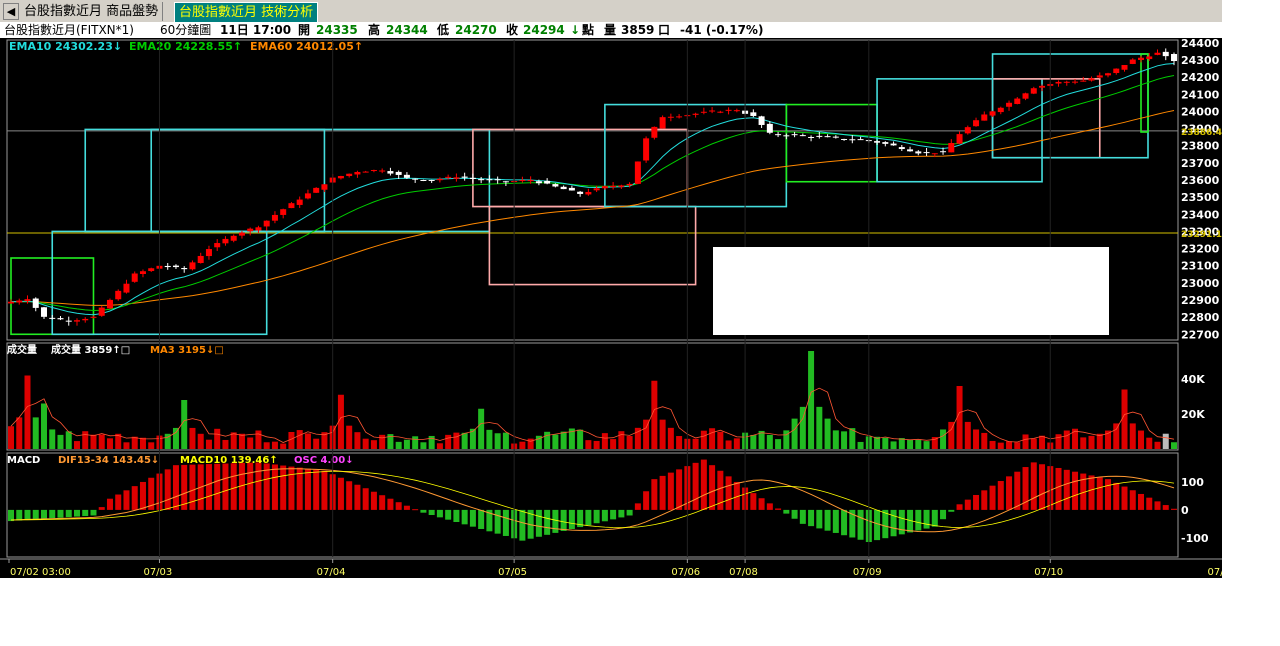 The image size is (1280, 646). What do you see at coordinates (1200, 214) in the screenshot?
I see `price-tick-label: 23400` at bounding box center [1200, 214].